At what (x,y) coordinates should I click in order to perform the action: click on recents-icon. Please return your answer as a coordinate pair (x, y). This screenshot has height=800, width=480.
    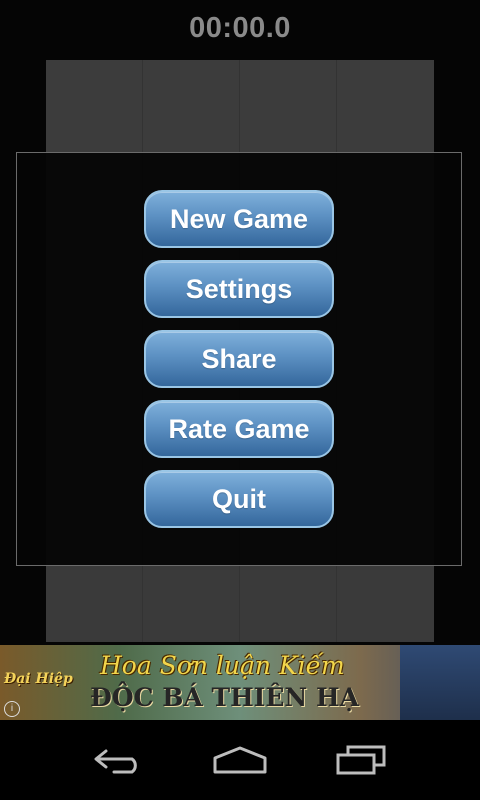
    Looking at the image, I should click on (361, 760).